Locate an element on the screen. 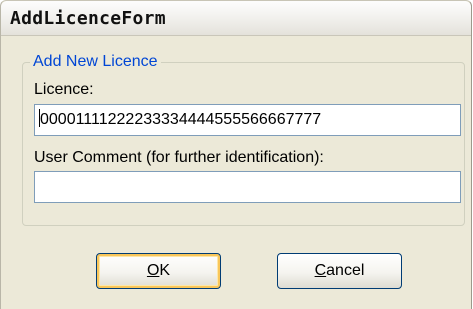 The height and width of the screenshot is (309, 473). licence-input-value: 00001111222233334444555566667777 is located at coordinates (181, 119).